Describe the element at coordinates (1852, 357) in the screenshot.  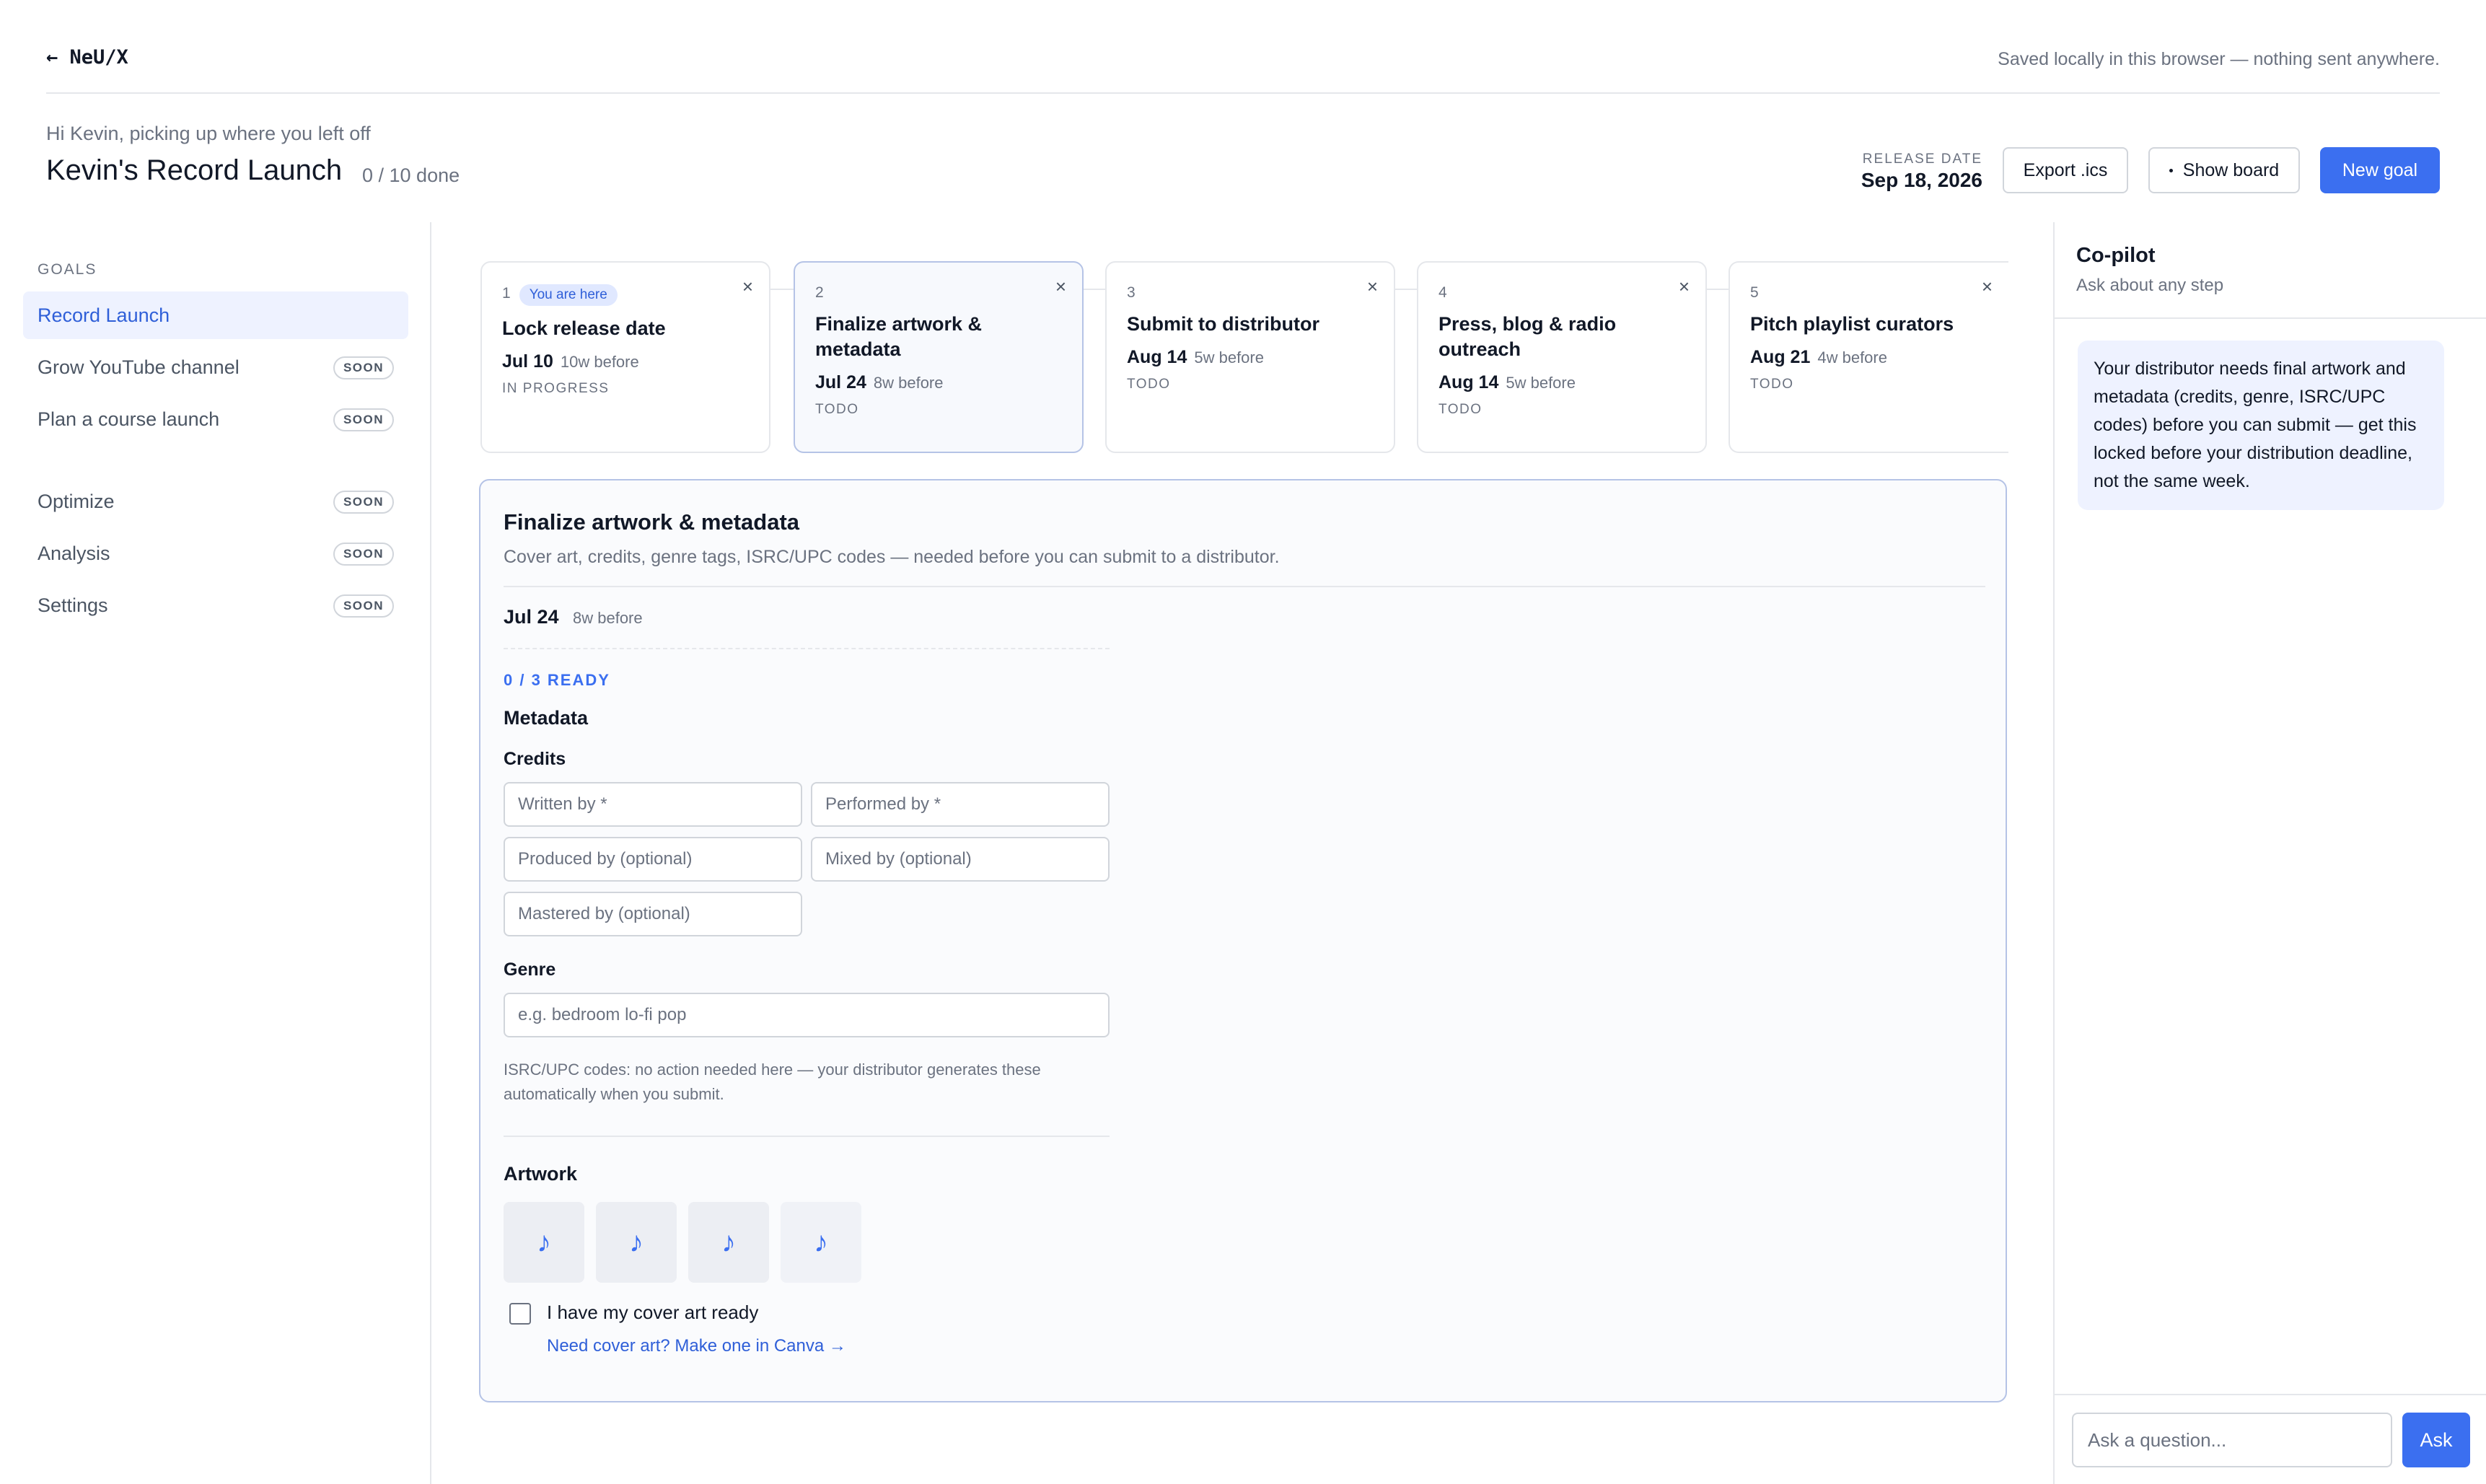
I see `step-relative-time: 4w before` at that location.